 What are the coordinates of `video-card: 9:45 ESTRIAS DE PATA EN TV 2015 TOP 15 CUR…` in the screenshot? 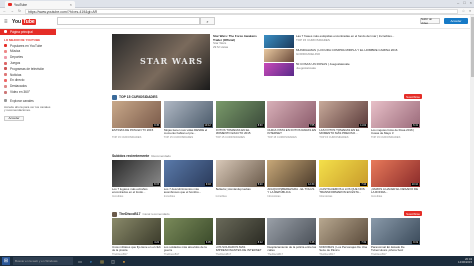 It's located at (136, 120).